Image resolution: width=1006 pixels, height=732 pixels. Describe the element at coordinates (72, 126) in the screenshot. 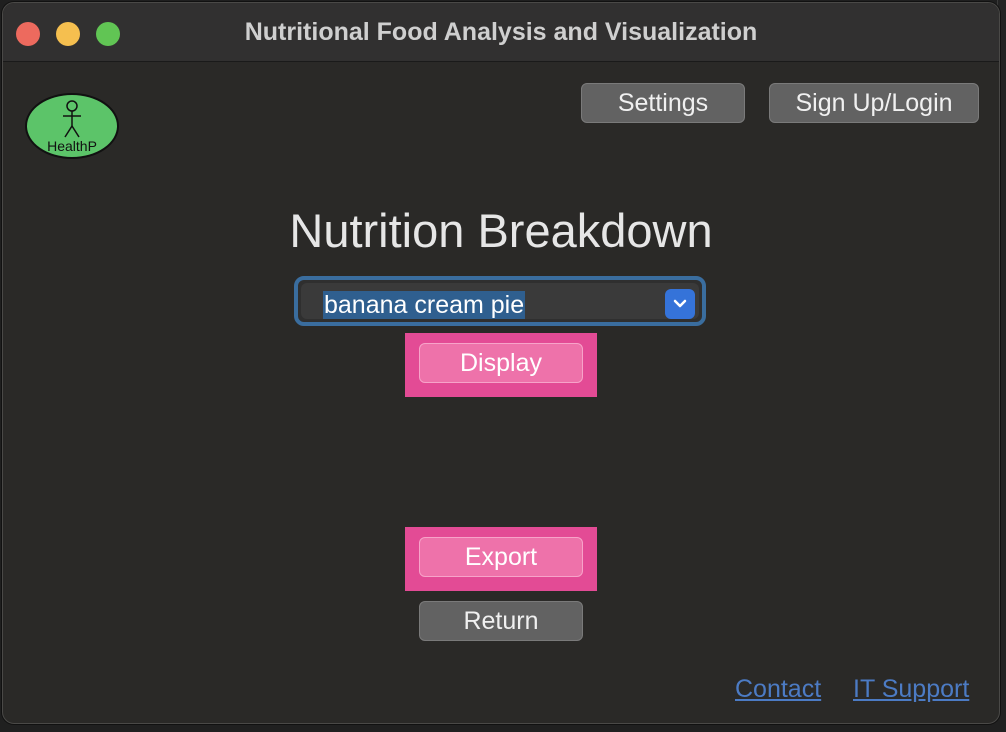

I see `healthp-logo: HealthP` at that location.